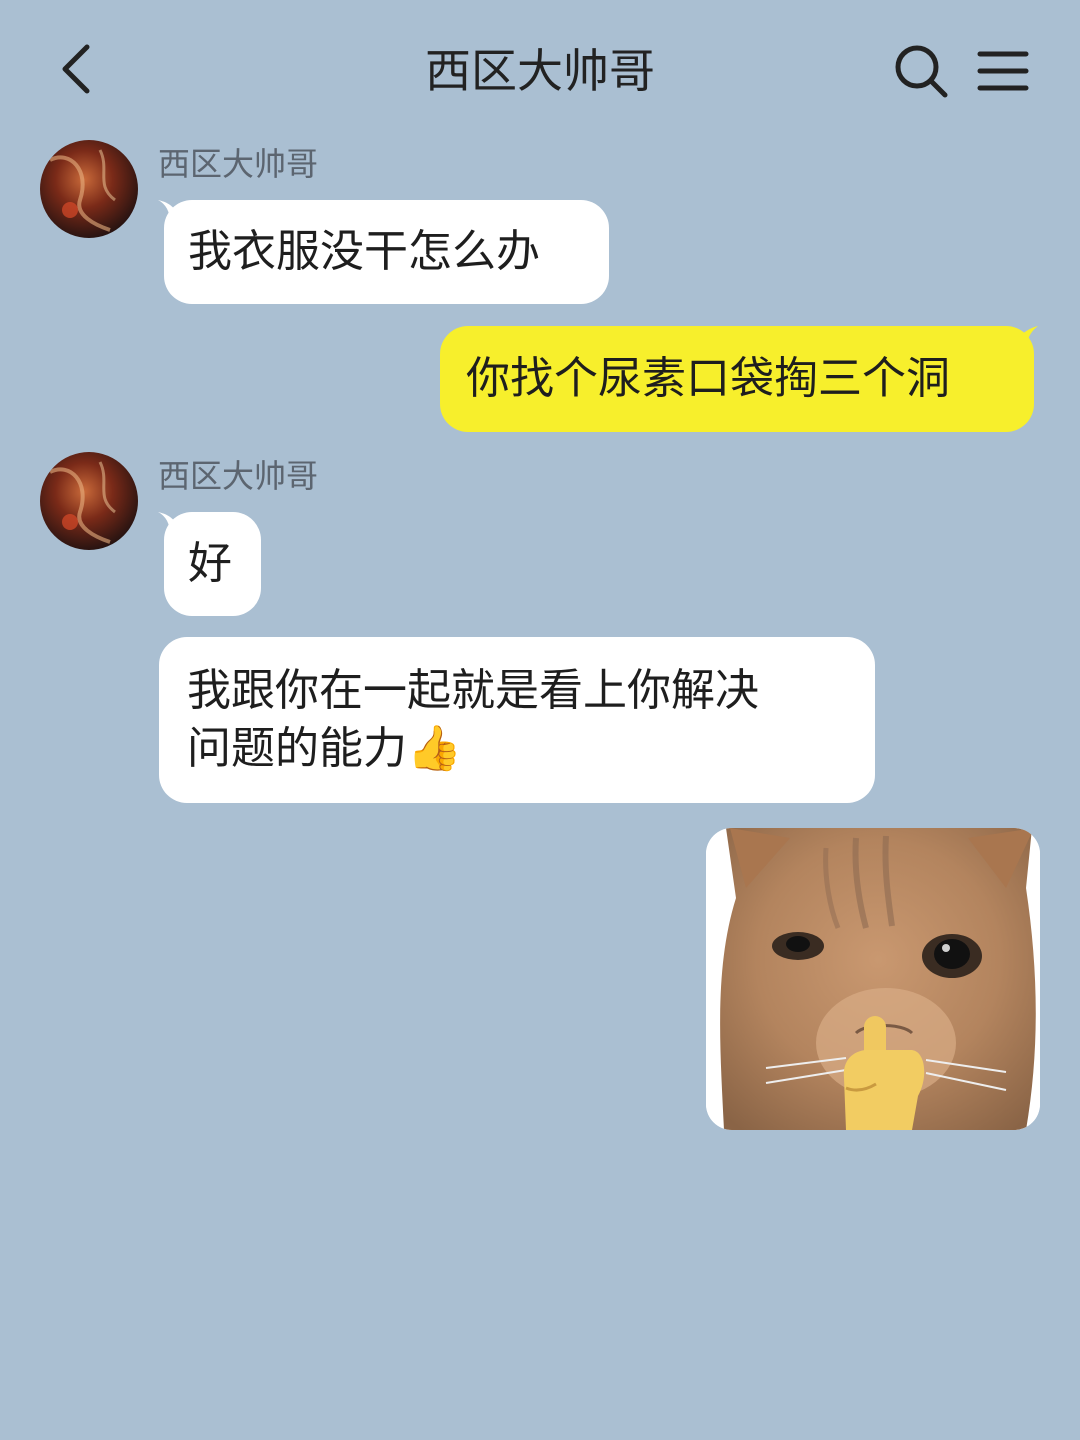 The width and height of the screenshot is (1080, 1440). Describe the element at coordinates (364, 251) in the screenshot. I see `message-text: 我衣服没干怎么办` at that location.